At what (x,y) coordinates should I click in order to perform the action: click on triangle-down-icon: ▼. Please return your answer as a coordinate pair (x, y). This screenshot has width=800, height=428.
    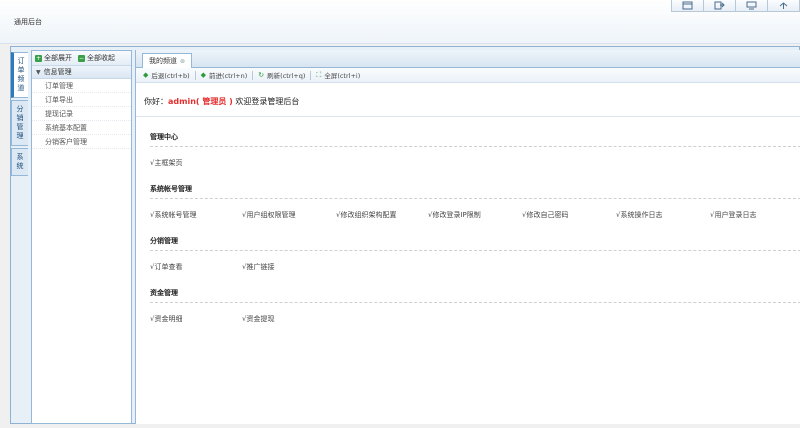
    Looking at the image, I should click on (38, 72).